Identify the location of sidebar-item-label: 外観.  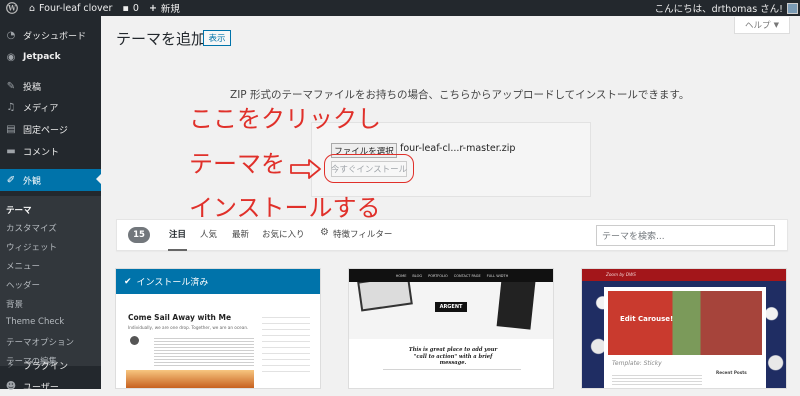
(32, 181).